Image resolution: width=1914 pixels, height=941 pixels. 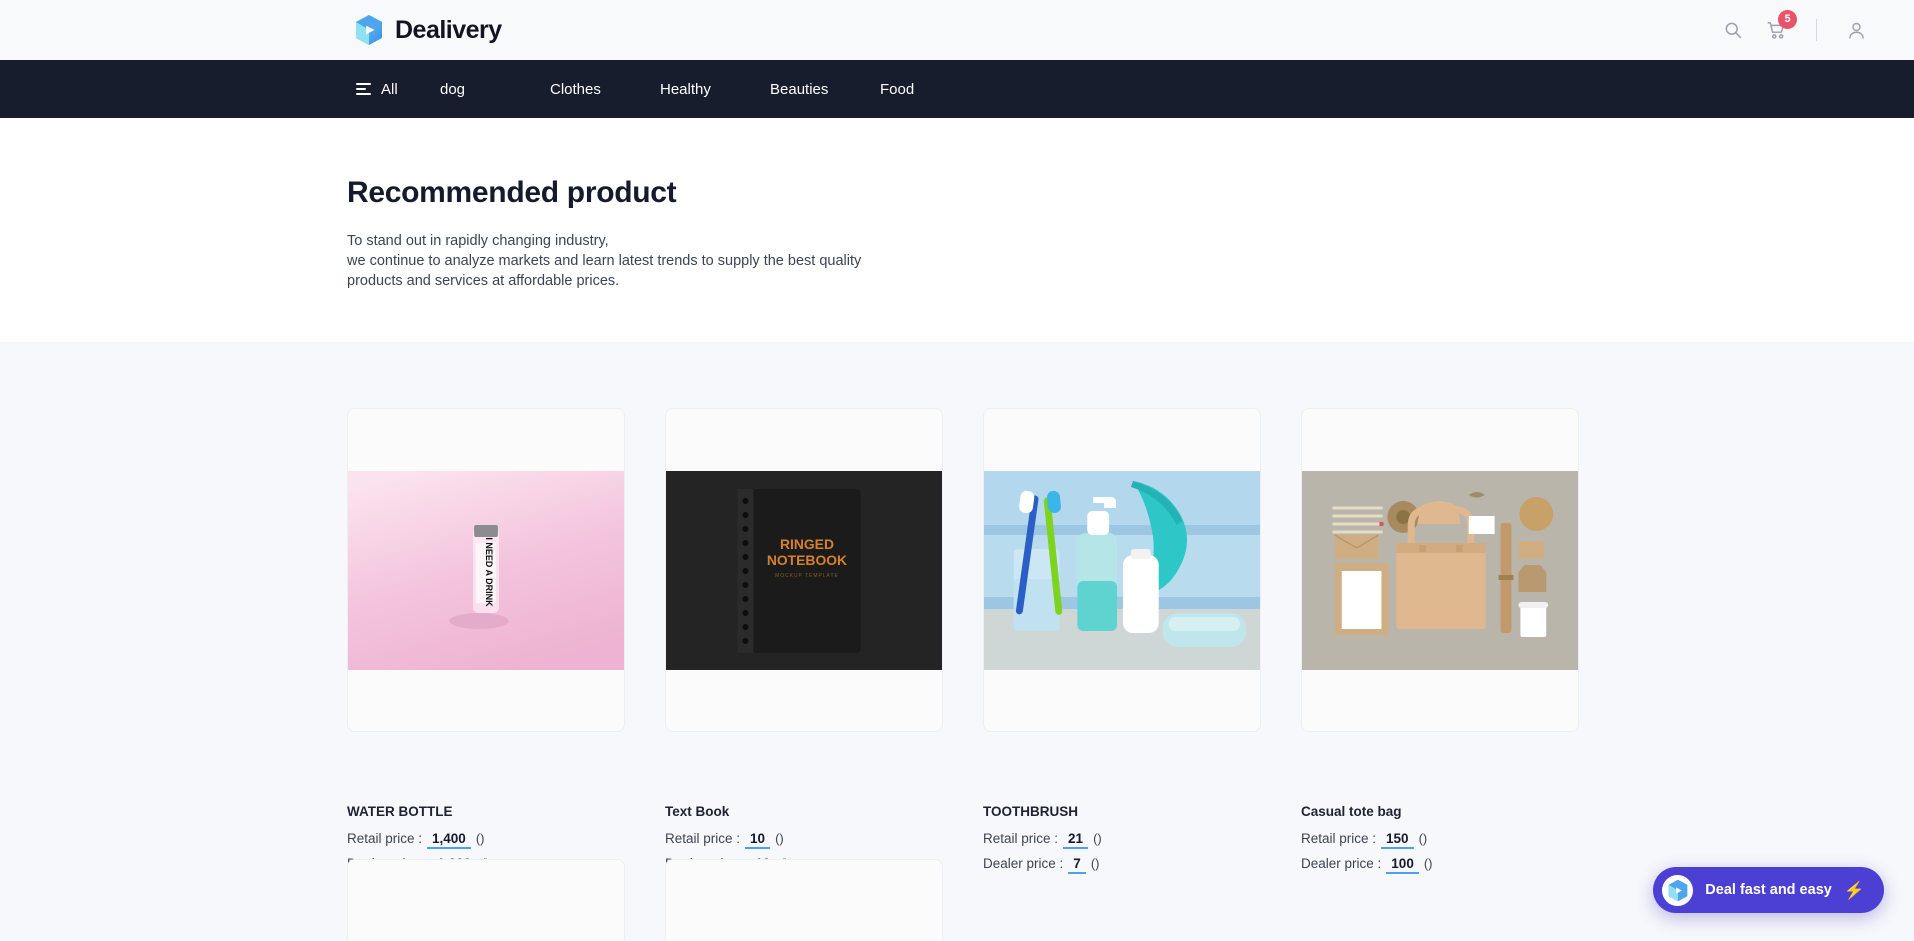 I want to click on retail-price-line: Retail price : 150 (), so click(x=1440, y=840).